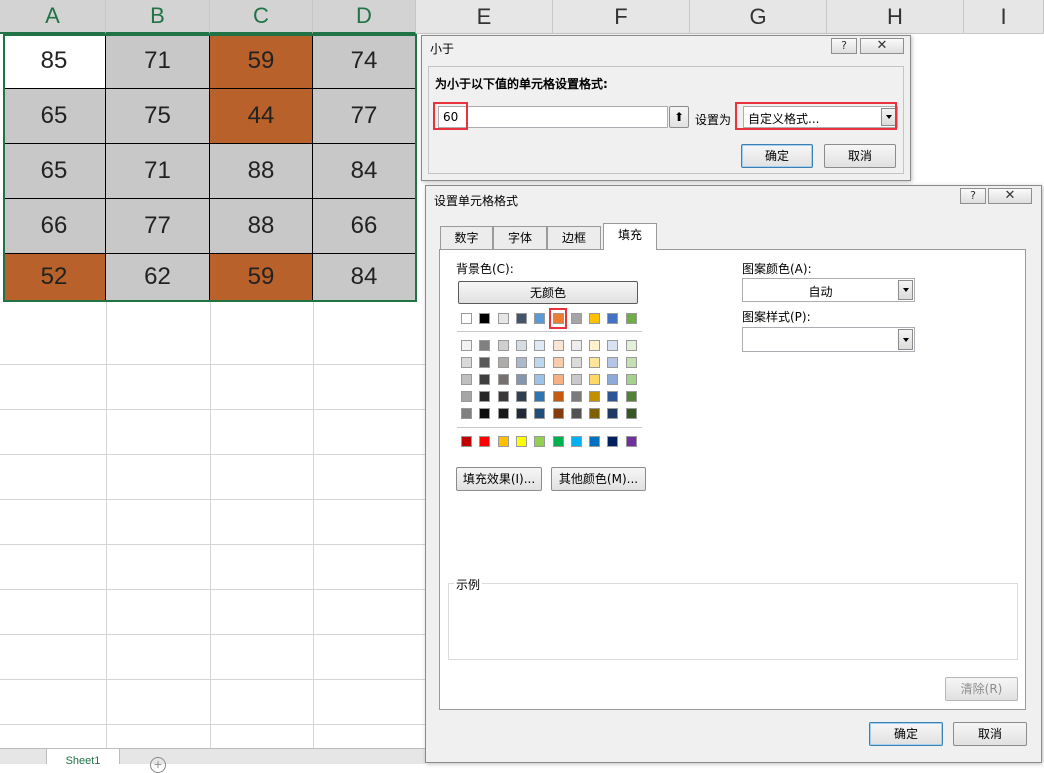 The height and width of the screenshot is (773, 1044). What do you see at coordinates (679, 117) in the screenshot?
I see `collapse-arrow-icon: ⬆` at bounding box center [679, 117].